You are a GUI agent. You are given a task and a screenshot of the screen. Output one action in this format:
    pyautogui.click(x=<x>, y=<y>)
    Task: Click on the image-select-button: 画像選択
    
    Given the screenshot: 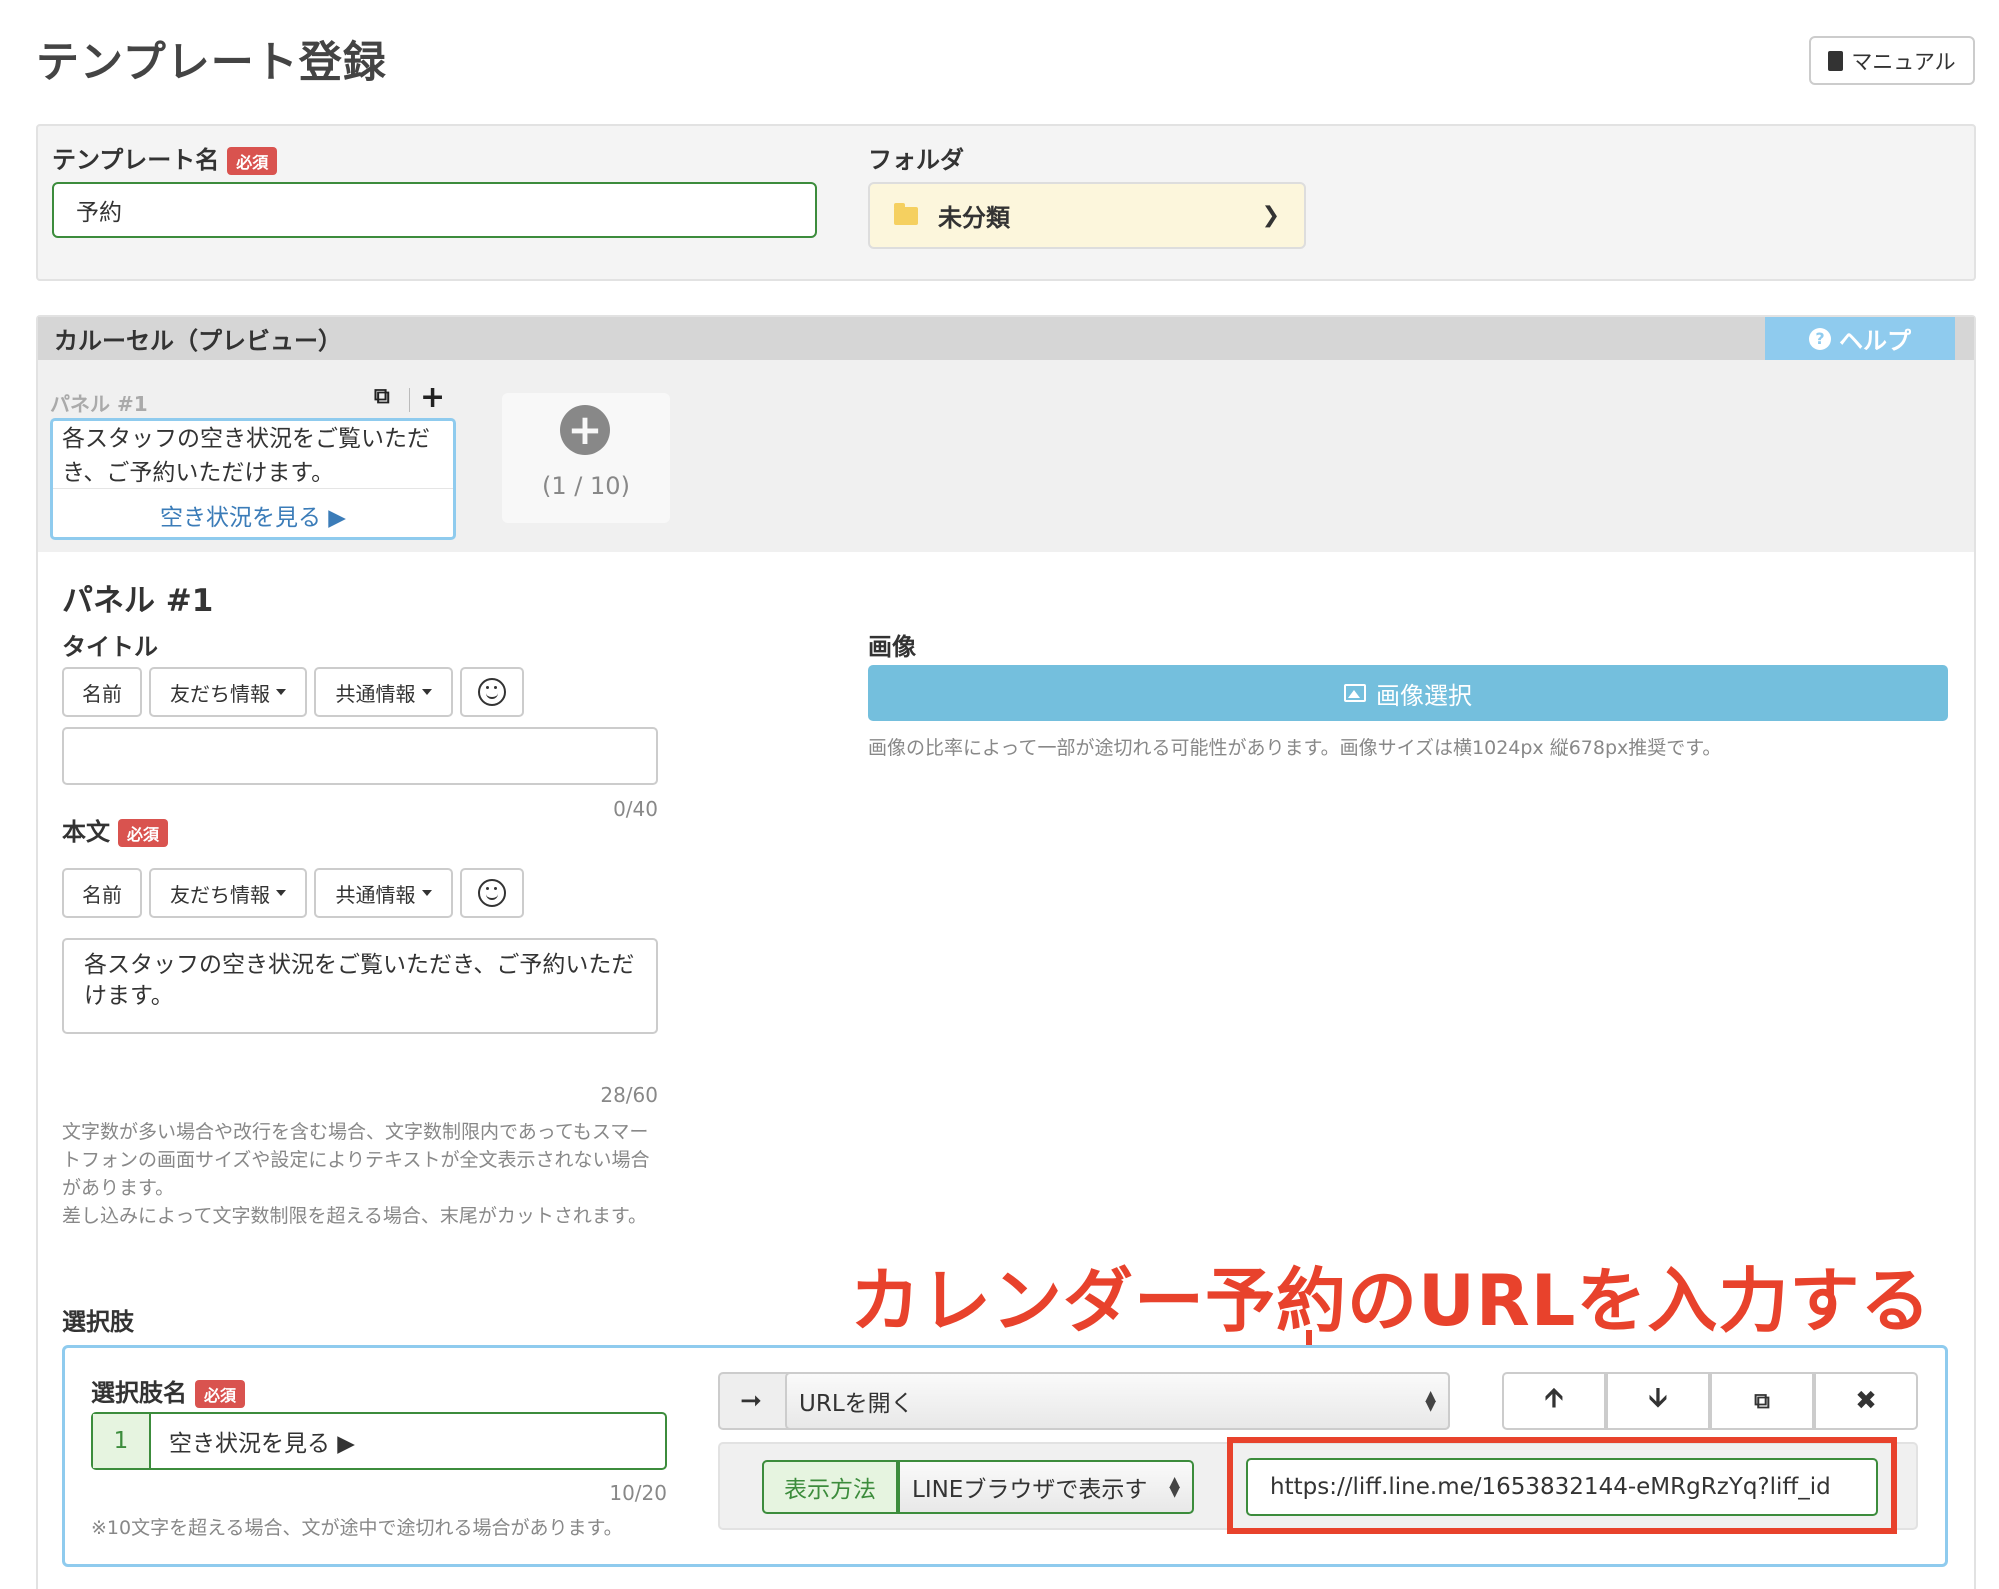 What is the action you would take?
    pyautogui.click(x=1408, y=693)
    